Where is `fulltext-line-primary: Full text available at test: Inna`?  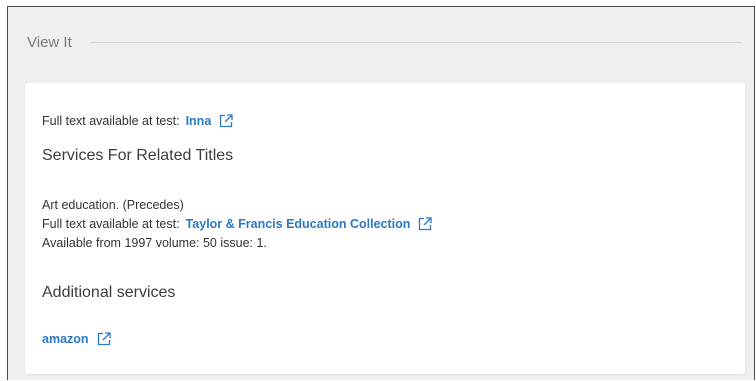 fulltext-line-primary: Full text available at test: Inna is located at coordinates (137, 121).